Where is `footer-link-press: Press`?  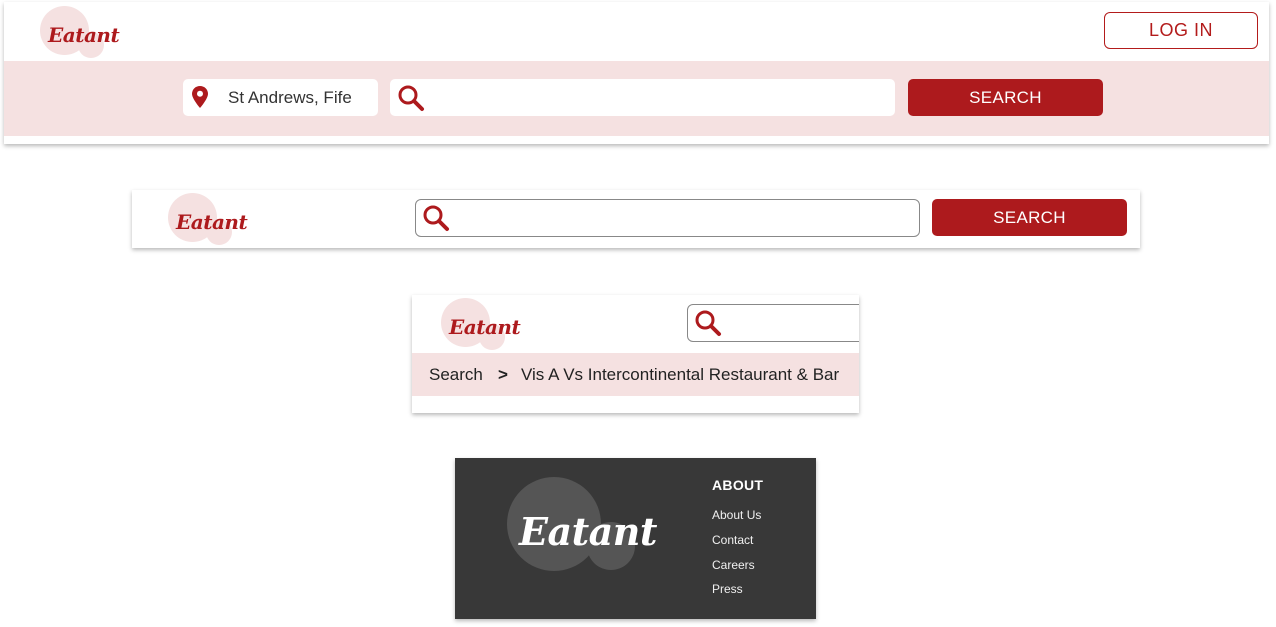 footer-link-press: Press is located at coordinates (727, 589).